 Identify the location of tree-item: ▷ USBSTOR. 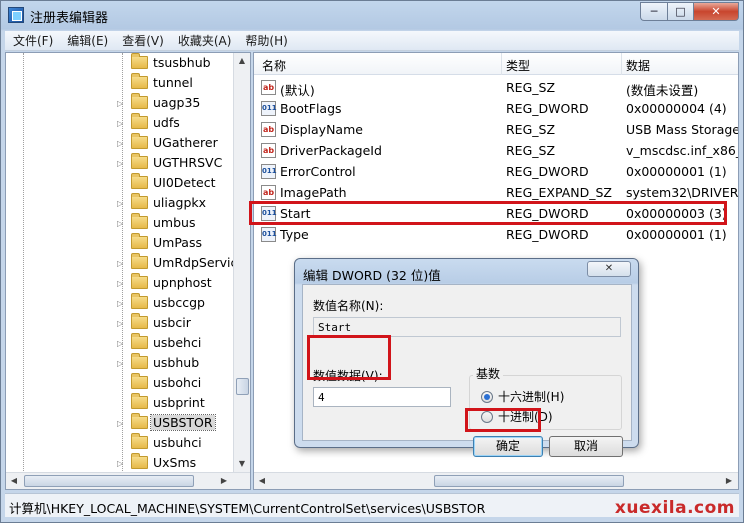
(120, 423).